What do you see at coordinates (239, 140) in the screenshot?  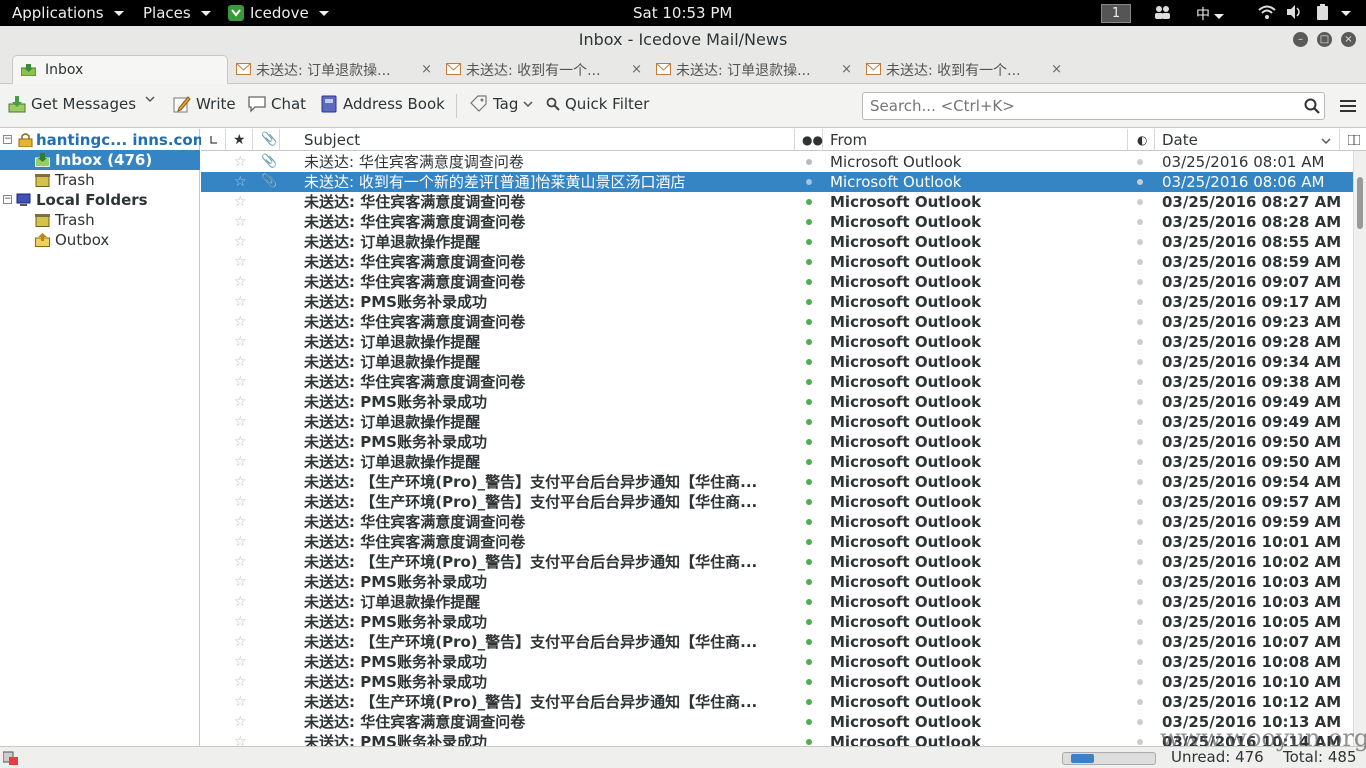 I see `star-column-header: ★` at bounding box center [239, 140].